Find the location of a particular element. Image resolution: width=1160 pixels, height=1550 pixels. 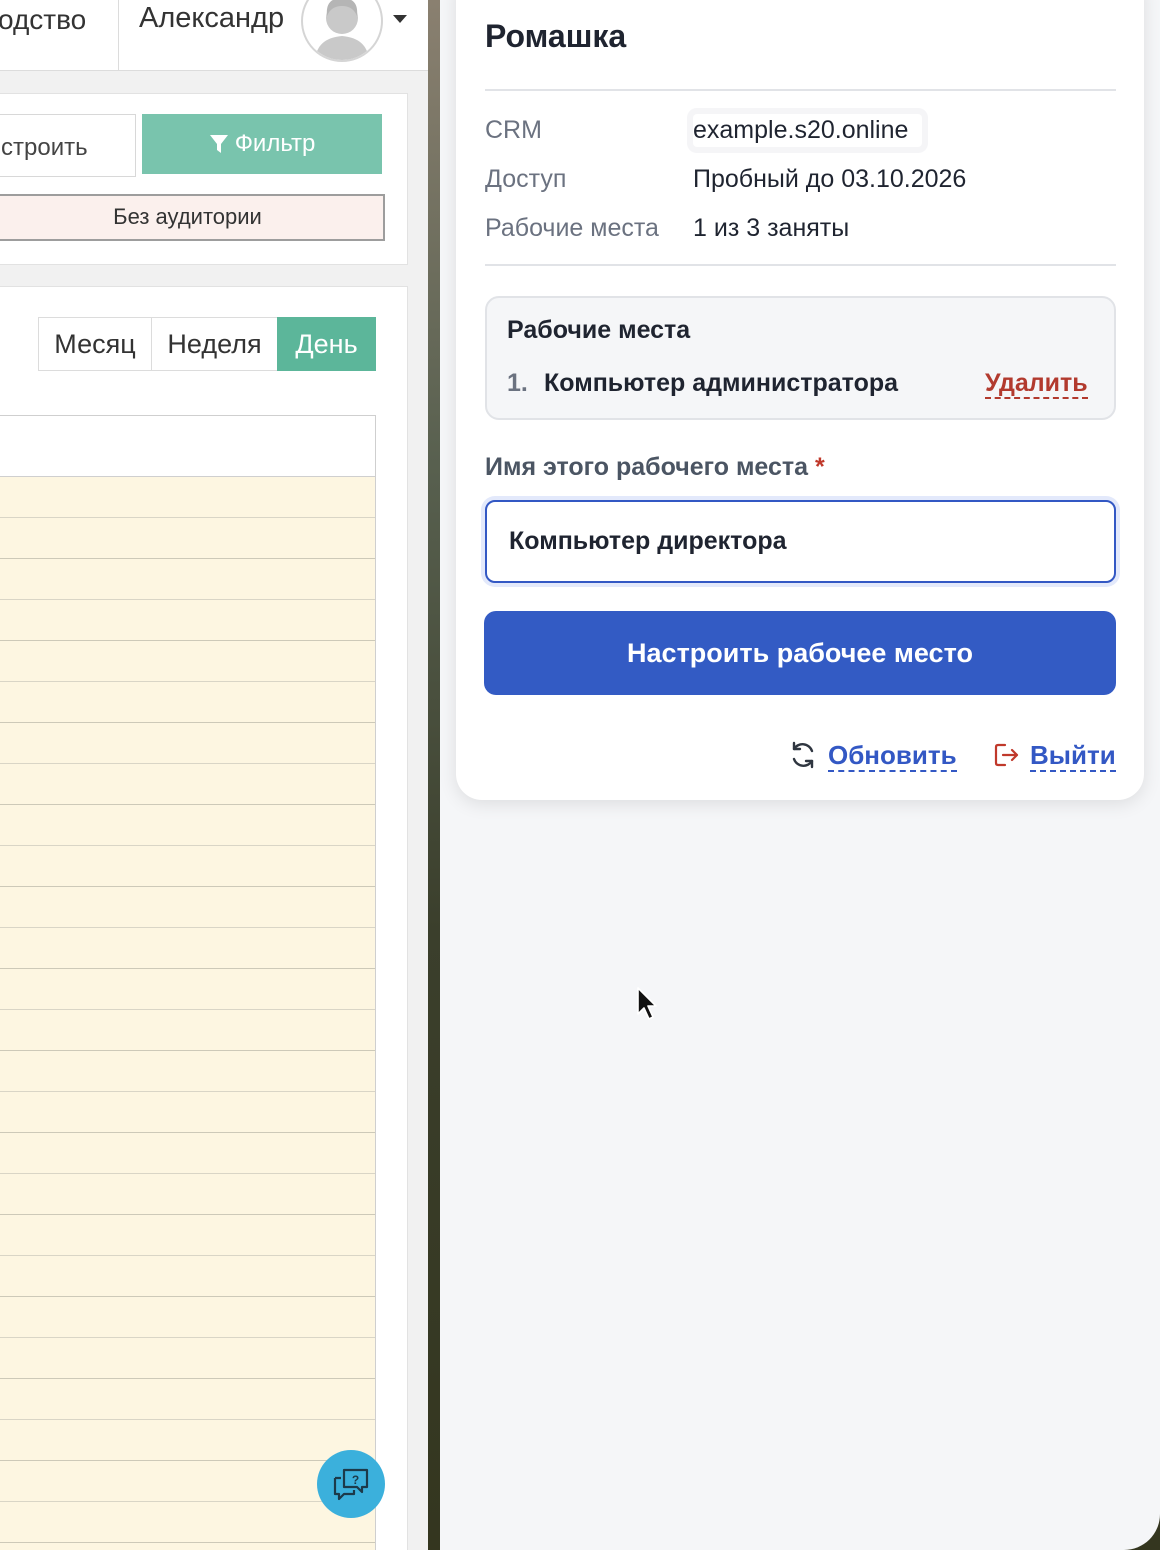

seats-value: 1 из 3 заняты is located at coordinates (771, 228).